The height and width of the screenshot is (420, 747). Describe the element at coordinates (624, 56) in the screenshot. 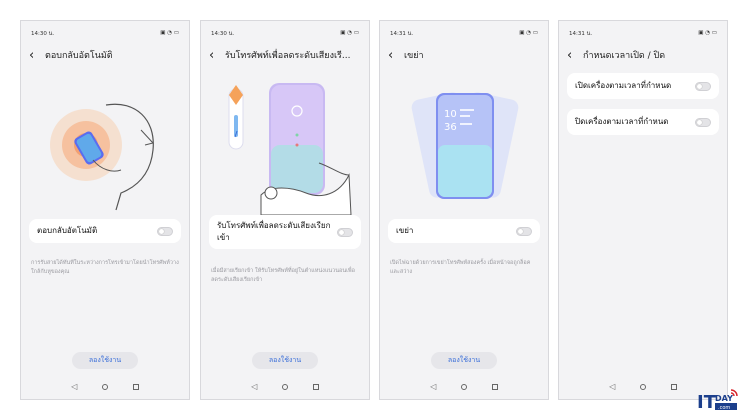

I see `page-title: กำหนดเวลาเปิด / ปิด` at that location.